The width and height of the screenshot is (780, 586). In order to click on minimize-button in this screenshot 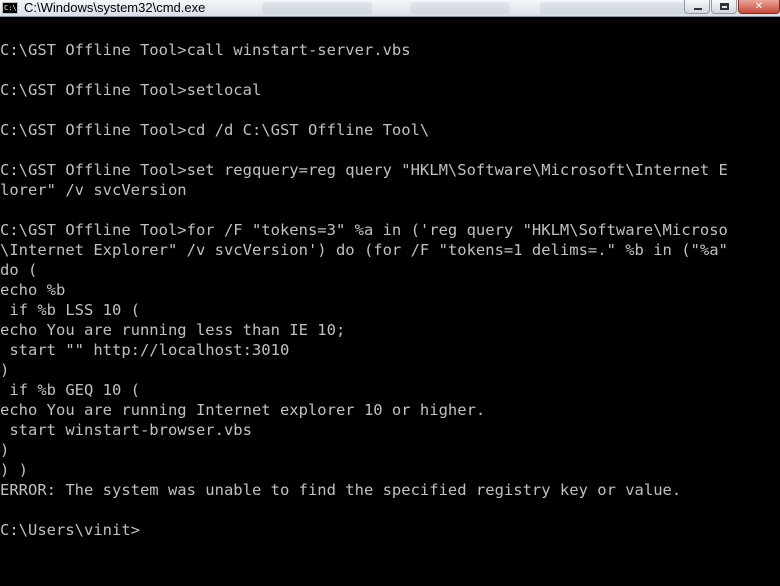, I will do `click(697, 7)`.